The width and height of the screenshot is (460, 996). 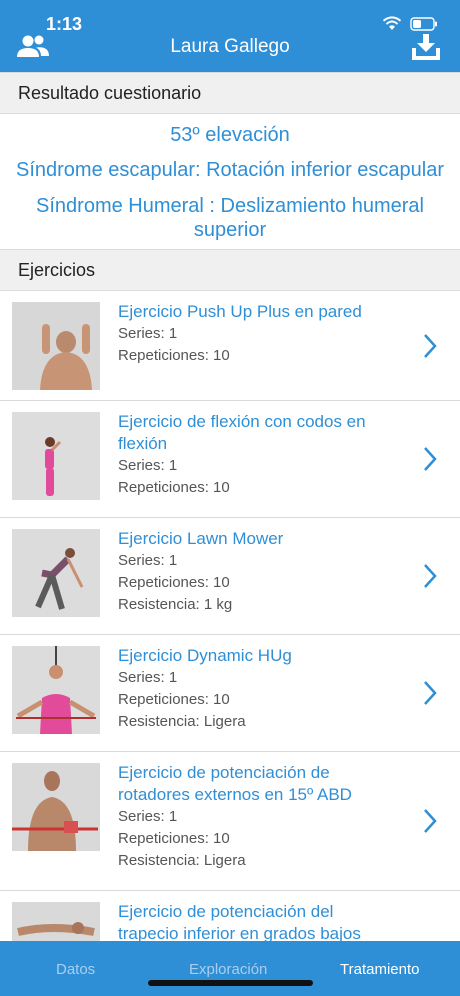 What do you see at coordinates (379, 969) in the screenshot?
I see `tab-tratamiento: Tratamiento` at bounding box center [379, 969].